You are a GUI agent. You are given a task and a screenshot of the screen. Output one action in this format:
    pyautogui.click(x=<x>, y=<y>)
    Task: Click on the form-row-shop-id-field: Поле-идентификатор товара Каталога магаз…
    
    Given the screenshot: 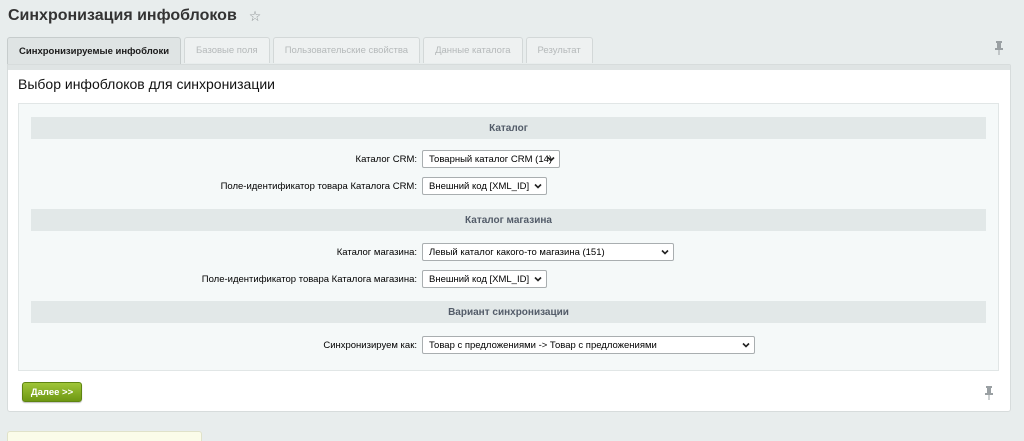 What is the action you would take?
    pyautogui.click(x=508, y=279)
    